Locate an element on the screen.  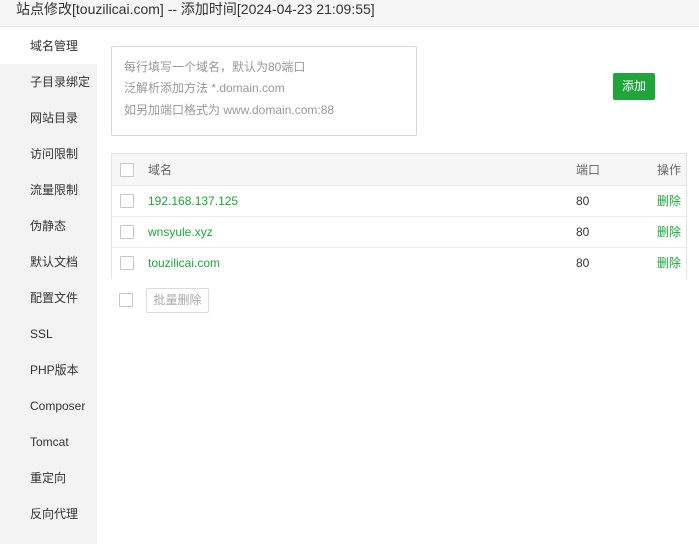
sidebar-item-tomcat: Tomcat is located at coordinates (48, 442).